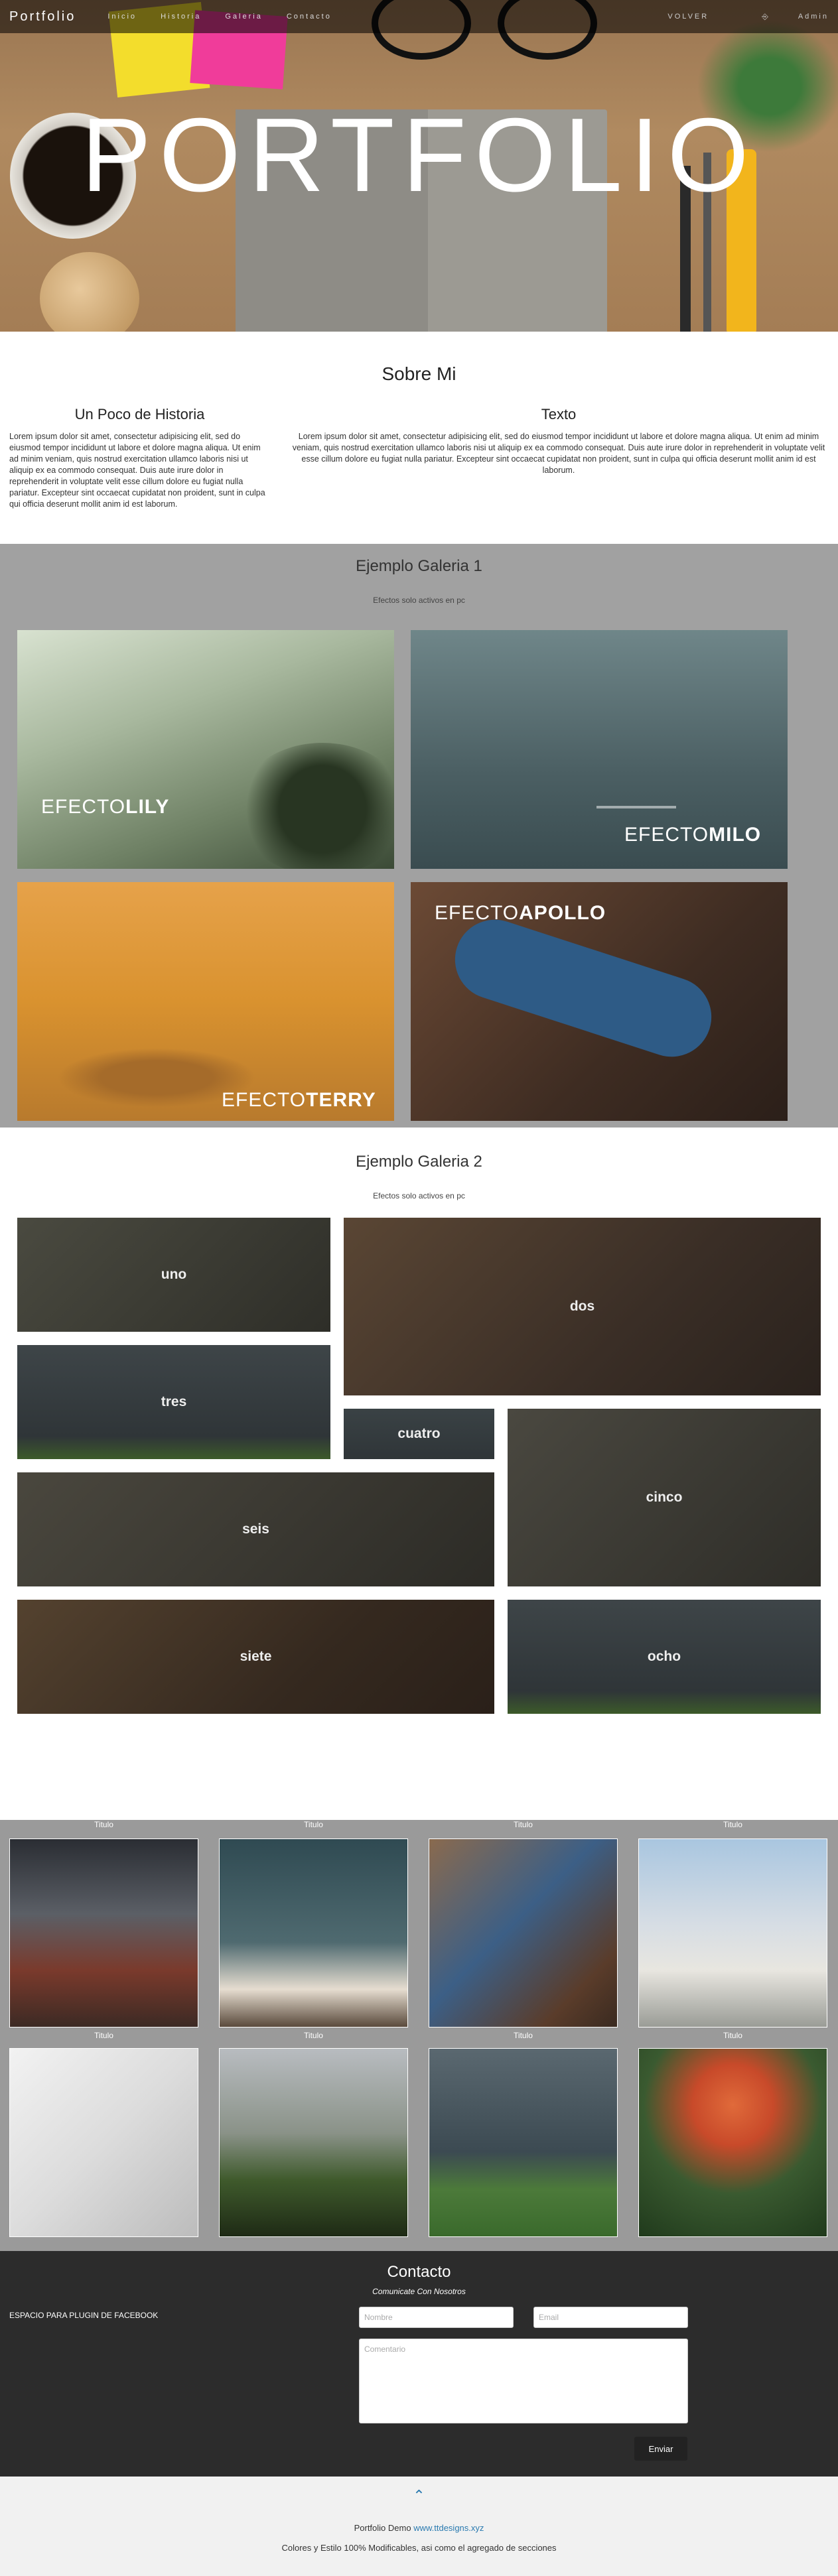 The width and height of the screenshot is (838, 2576). What do you see at coordinates (814, 17) in the screenshot?
I see `nav-admin-label: Admin` at bounding box center [814, 17].